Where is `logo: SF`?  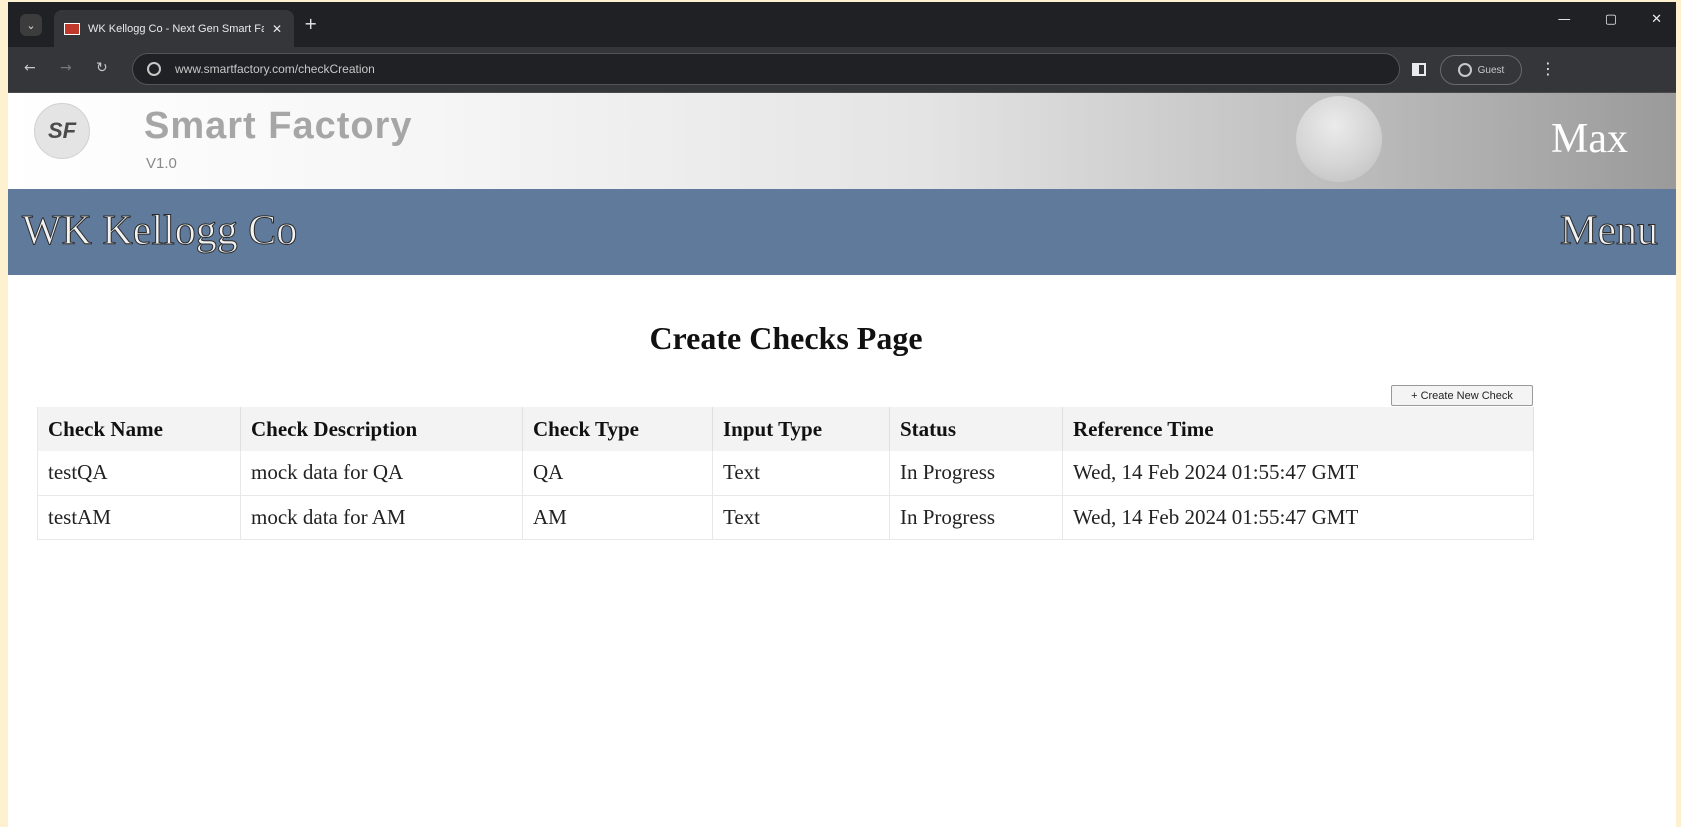 logo: SF is located at coordinates (62, 131).